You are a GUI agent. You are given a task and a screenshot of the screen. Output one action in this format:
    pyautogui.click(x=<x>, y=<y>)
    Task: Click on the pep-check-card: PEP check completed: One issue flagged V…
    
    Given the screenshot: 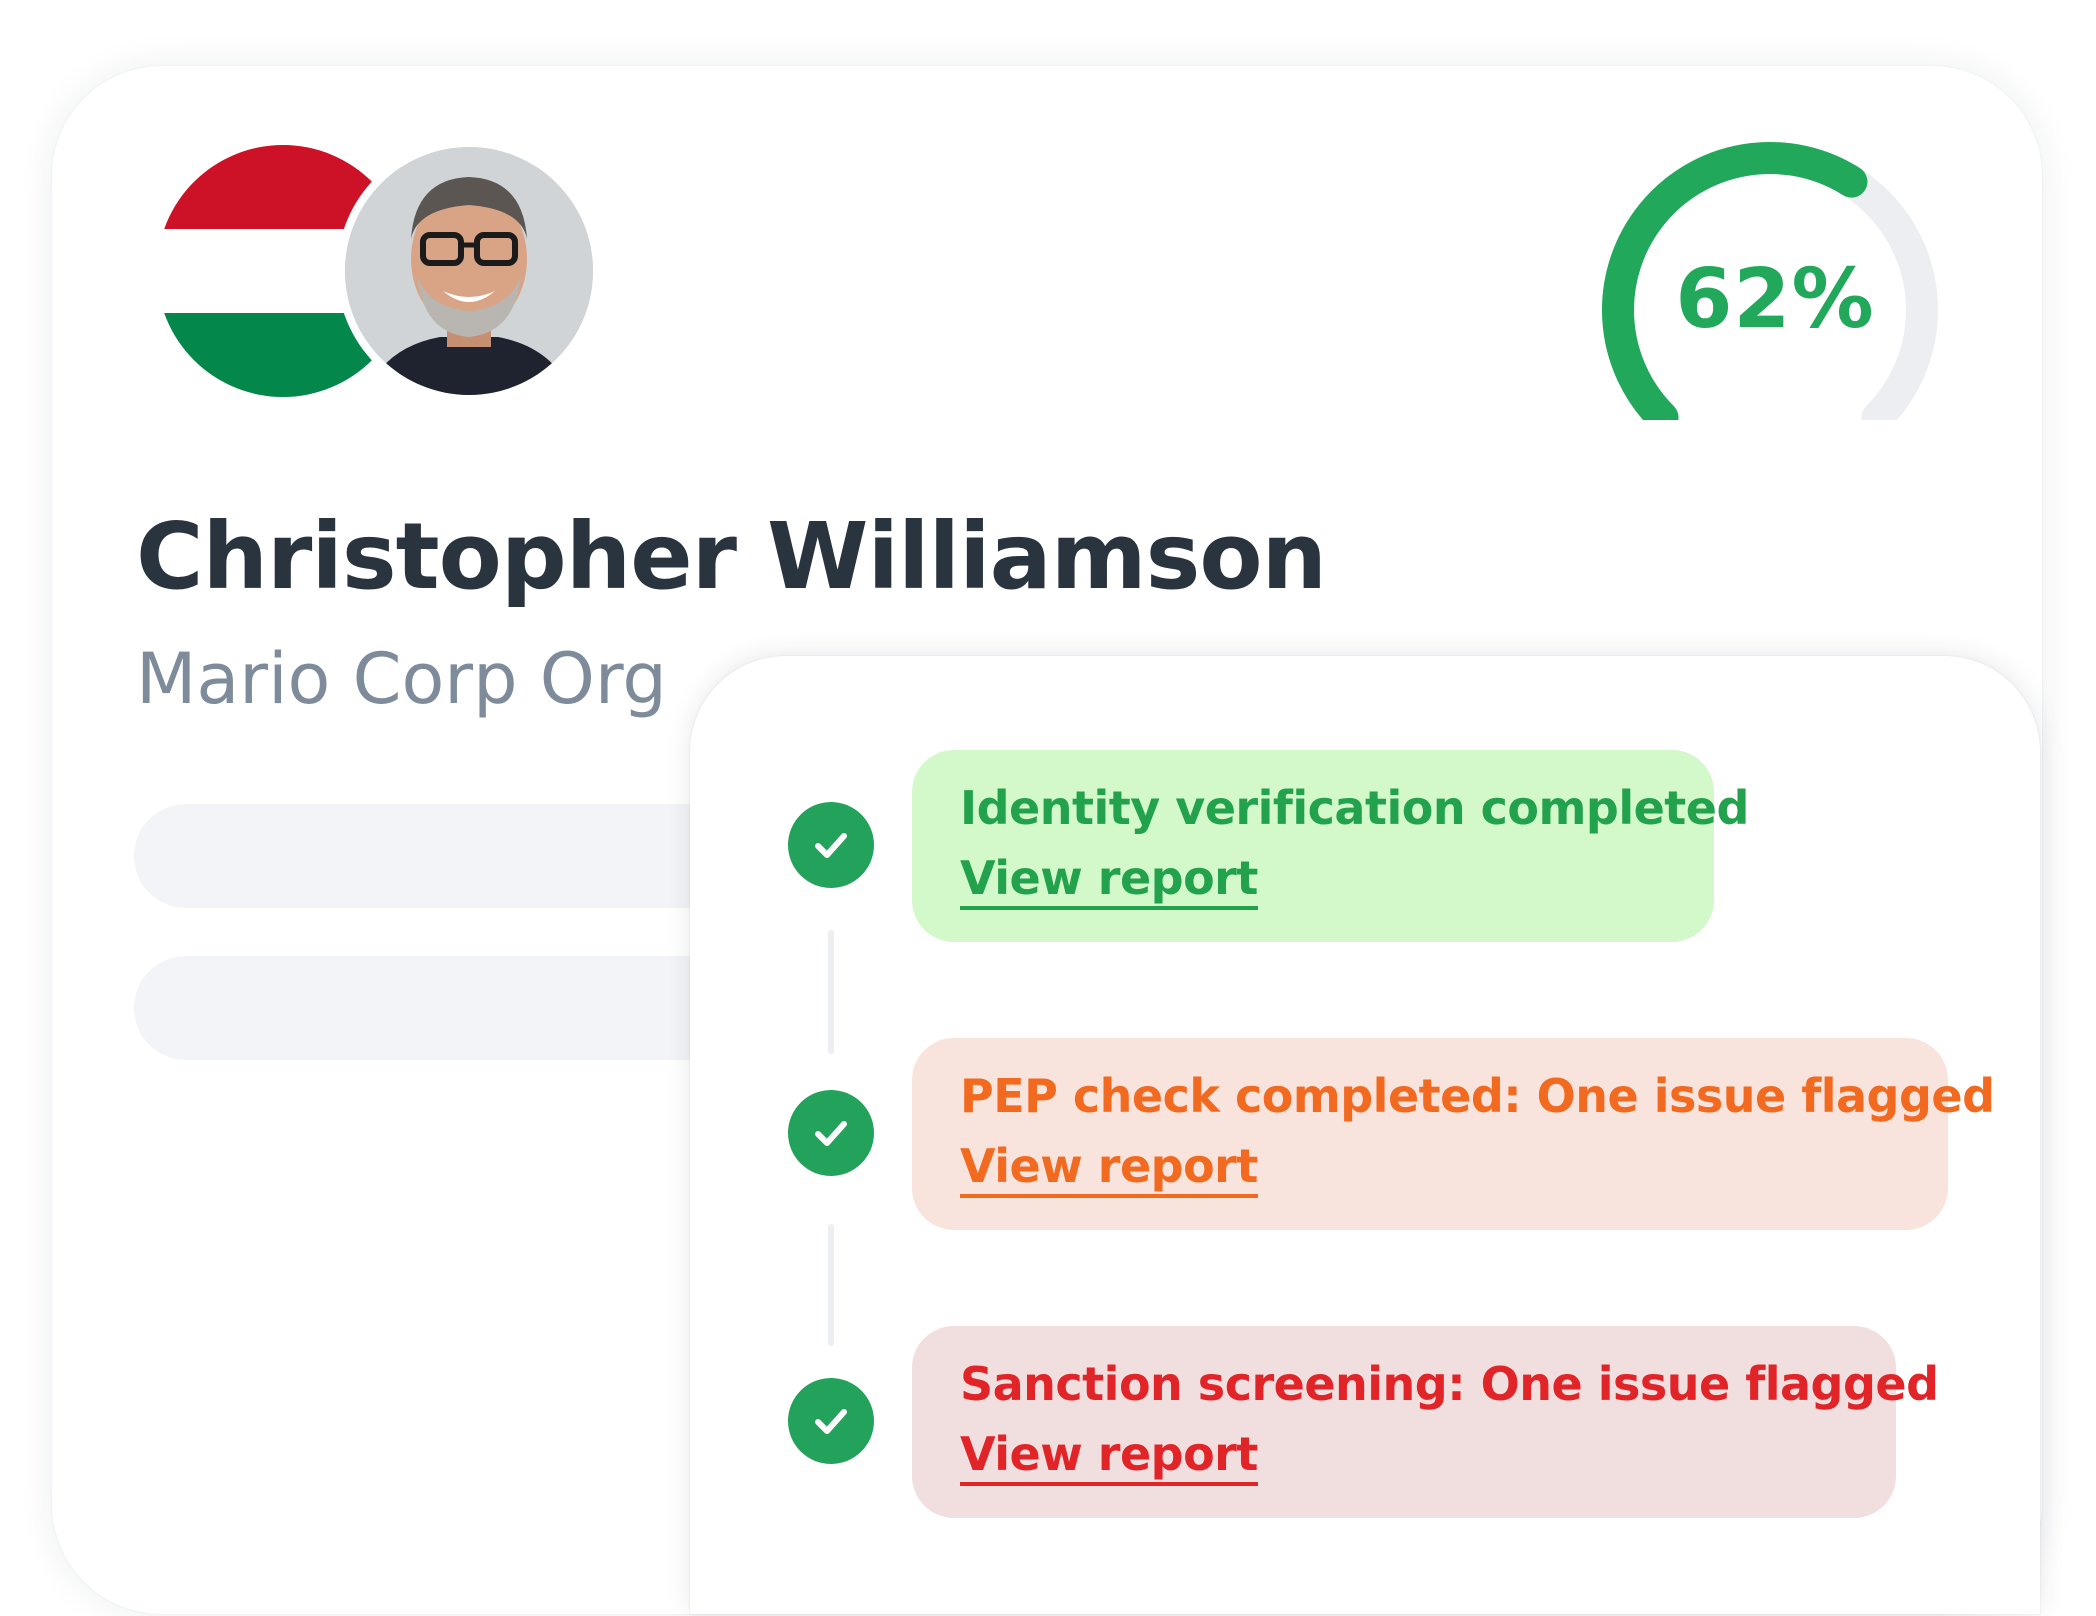 What is the action you would take?
    pyautogui.click(x=1453, y=1134)
    